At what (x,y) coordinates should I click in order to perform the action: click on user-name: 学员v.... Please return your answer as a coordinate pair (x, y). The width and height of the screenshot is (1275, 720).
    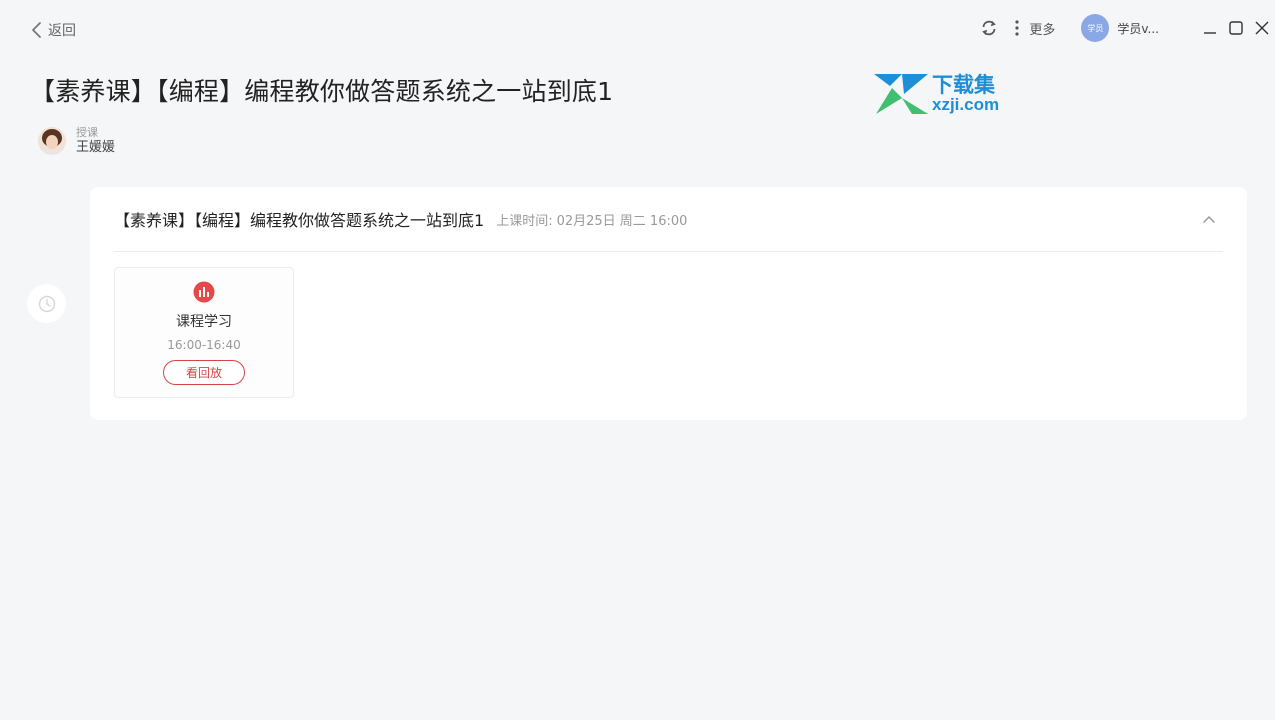
    Looking at the image, I should click on (1138, 28).